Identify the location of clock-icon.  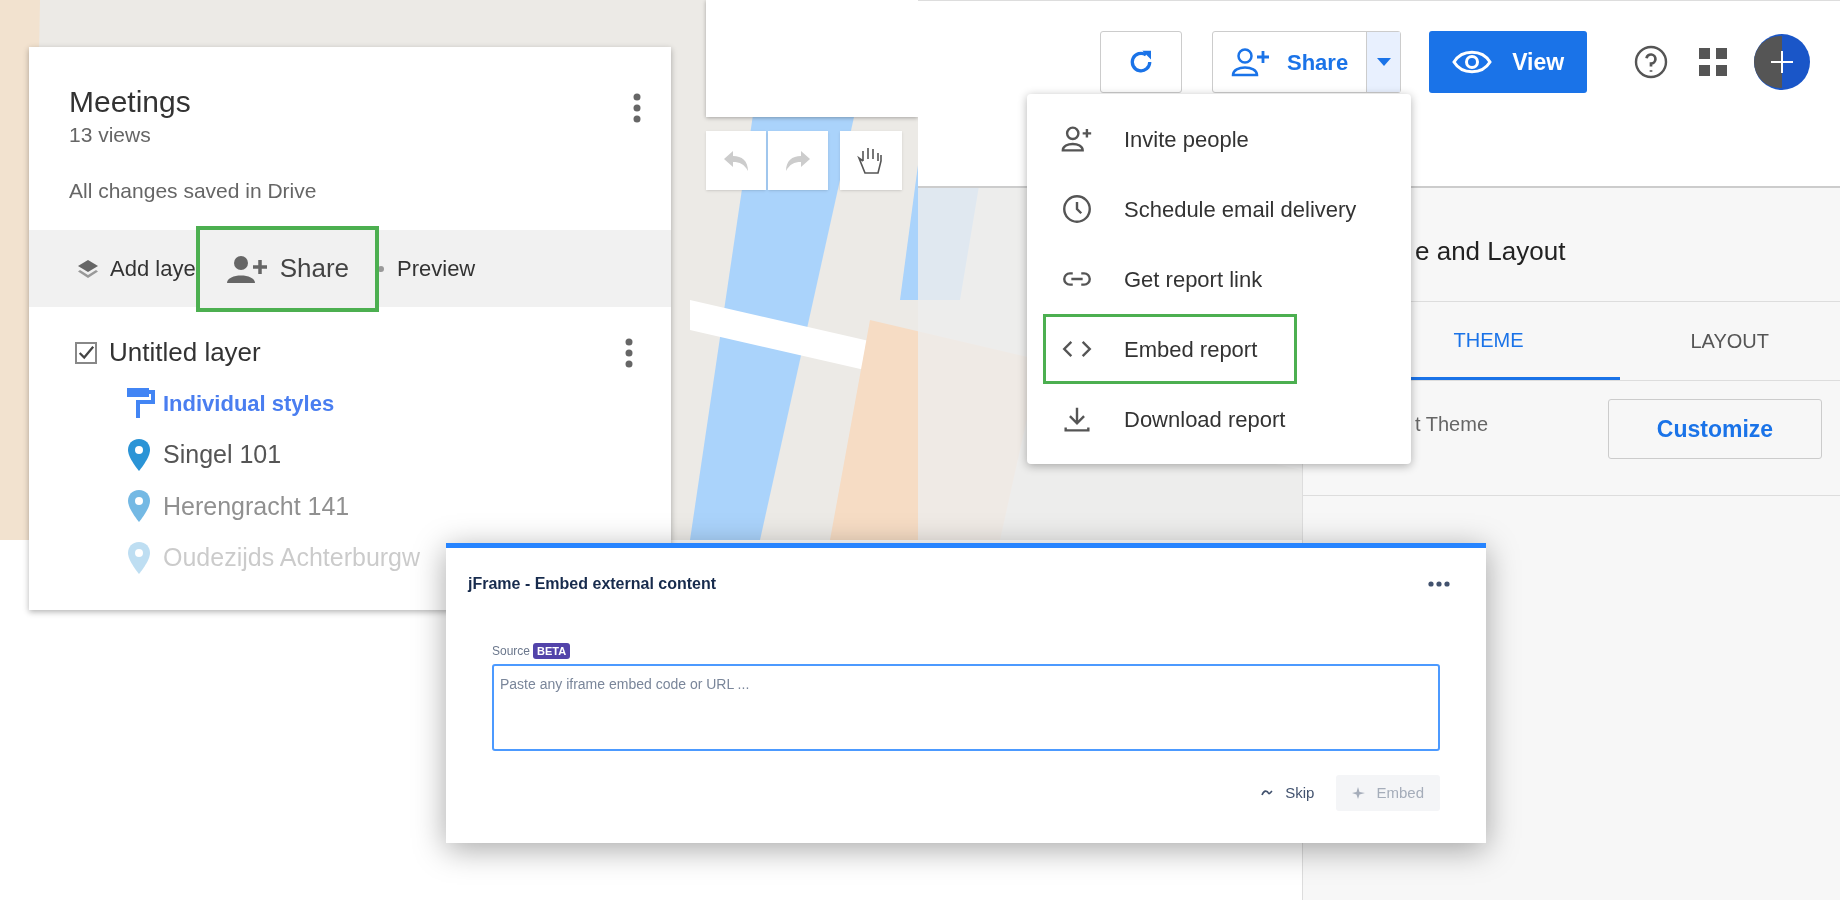
(1077, 209).